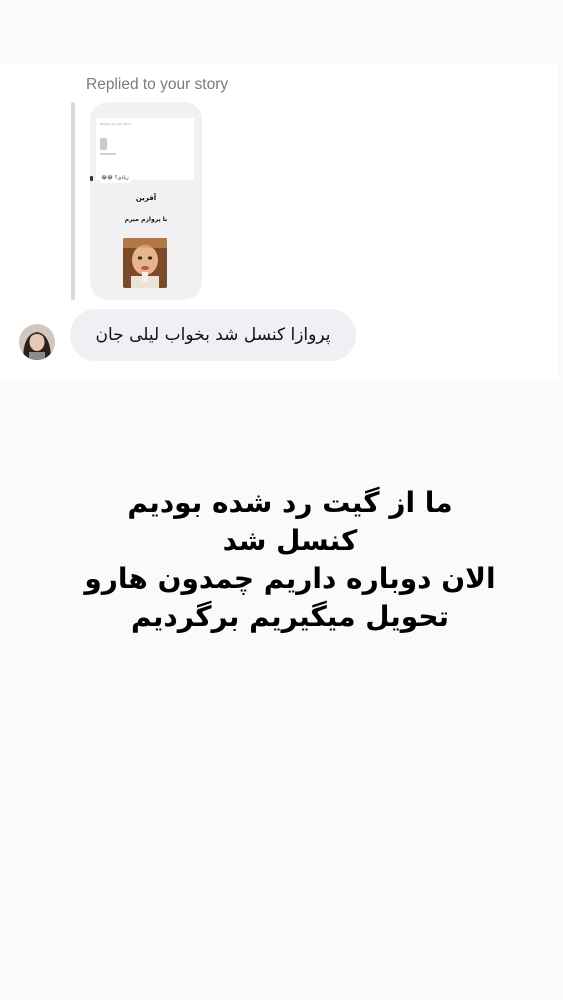 The height and width of the screenshot is (1000, 563). I want to click on overlay-line-4: تحویل میگیریم برگردیم, so click(290, 616).